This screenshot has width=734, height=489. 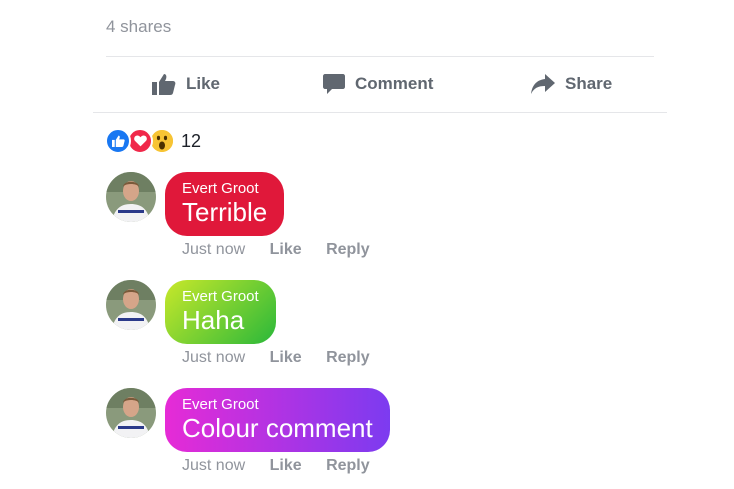 I want to click on share-label: Share, so click(x=589, y=83).